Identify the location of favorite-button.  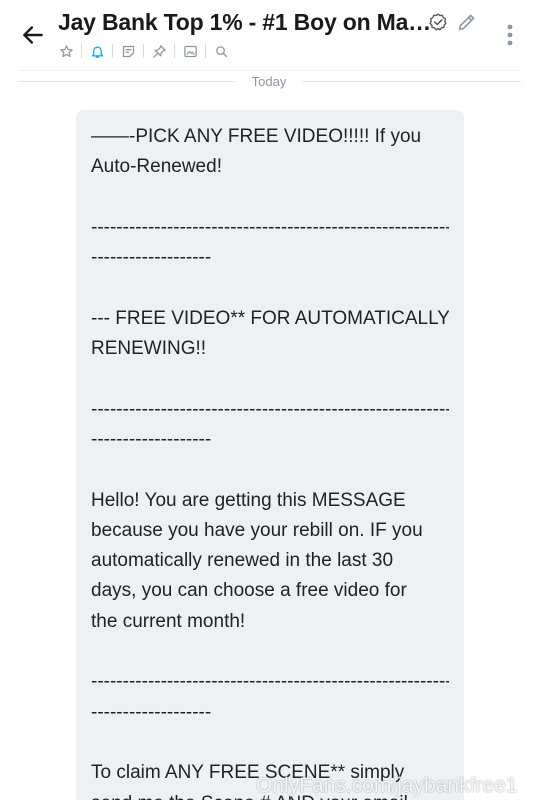
(66, 51).